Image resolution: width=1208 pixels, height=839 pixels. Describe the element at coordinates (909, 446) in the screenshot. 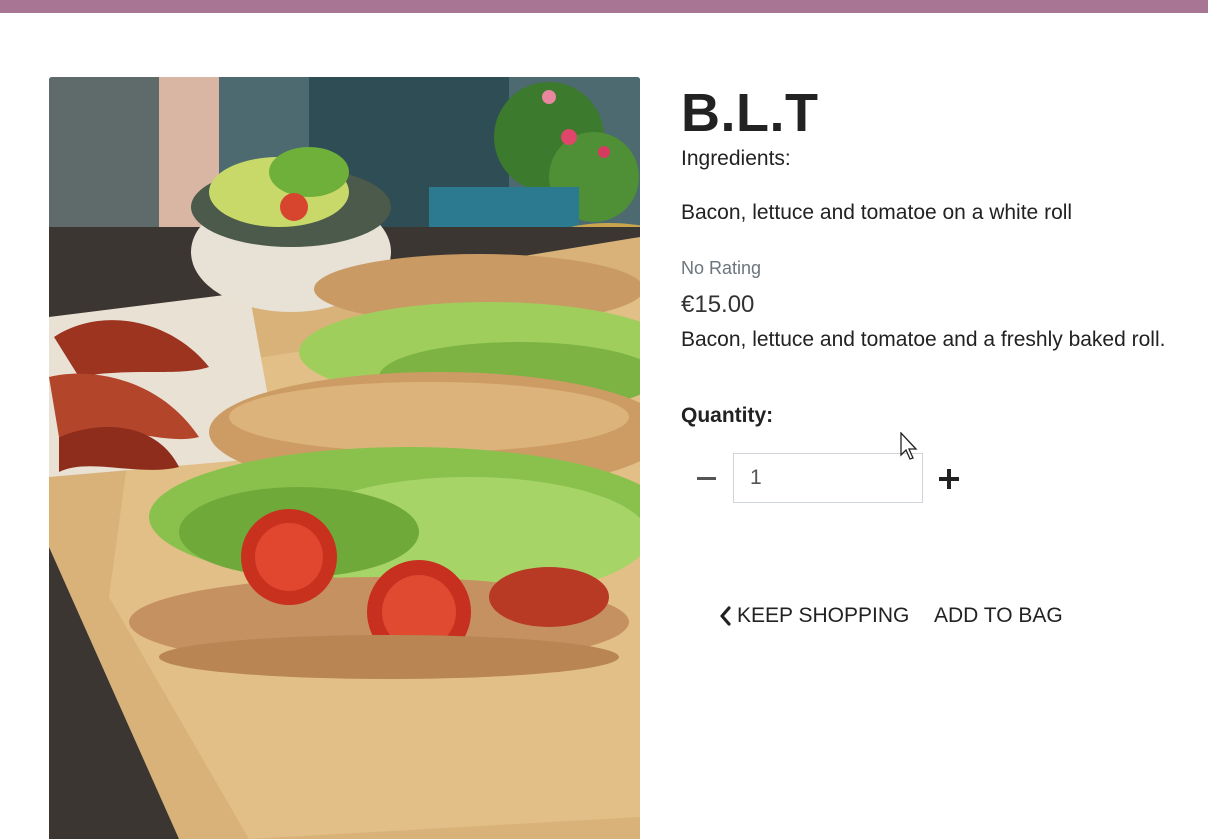

I see `mouse-cursor-icon` at that location.